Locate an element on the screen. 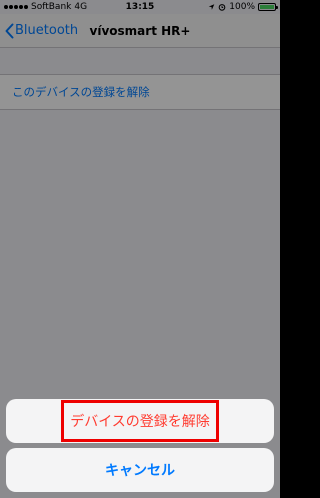 The width and height of the screenshot is (320, 498). cancel-label: キャンセル is located at coordinates (140, 471).